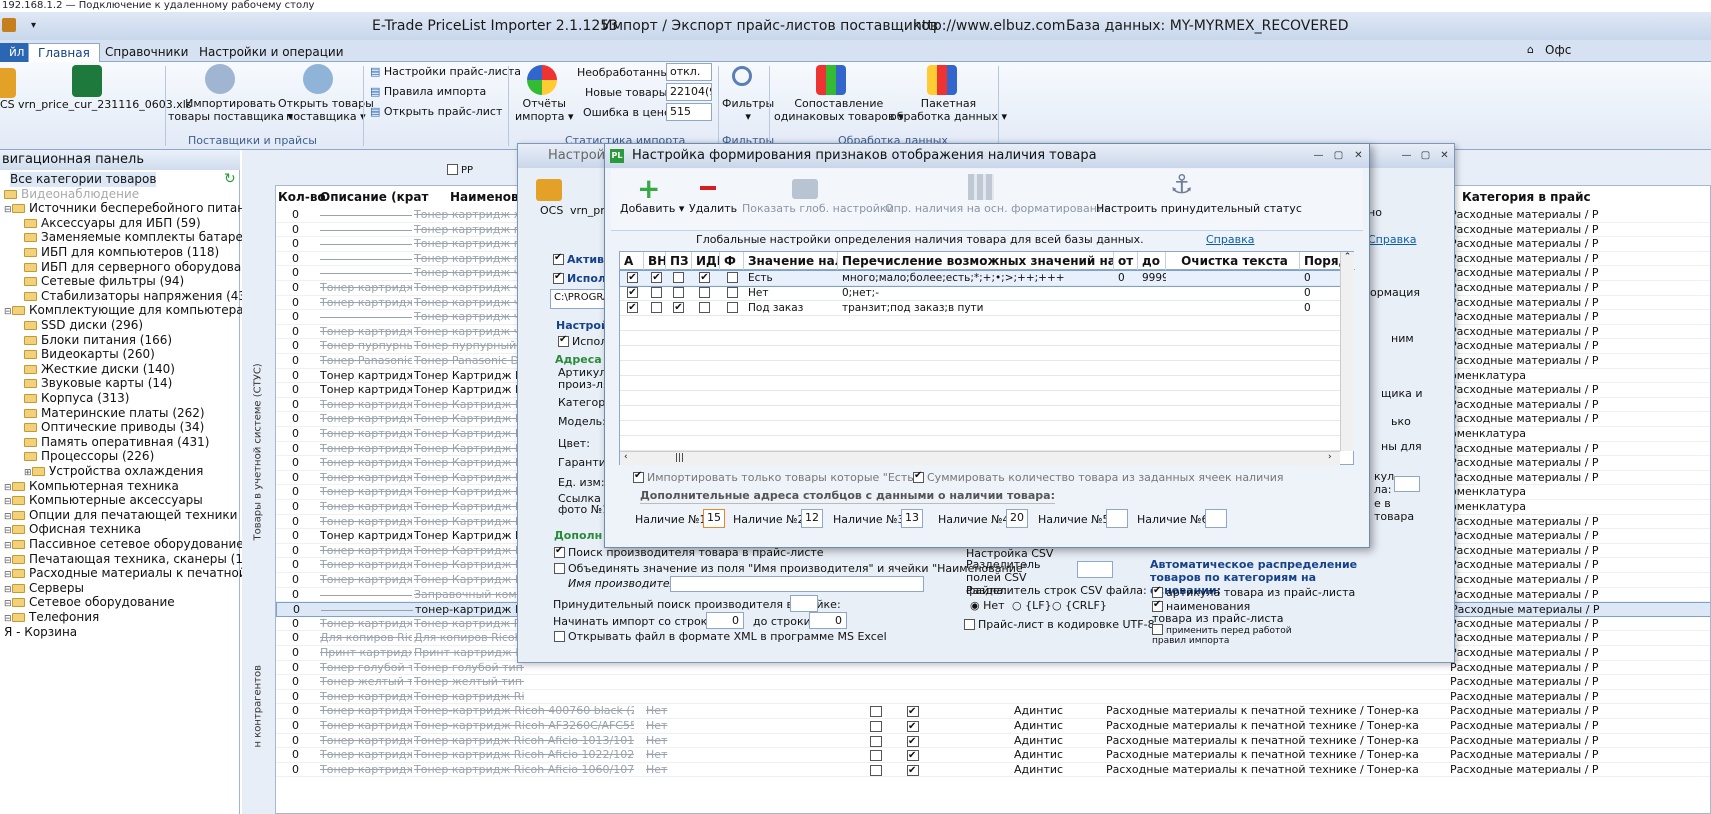 This screenshot has width=1711, height=814. Describe the element at coordinates (326, 110) in the screenshot. I see `open-goods-button: Открыть товары поставщика ▾` at that location.